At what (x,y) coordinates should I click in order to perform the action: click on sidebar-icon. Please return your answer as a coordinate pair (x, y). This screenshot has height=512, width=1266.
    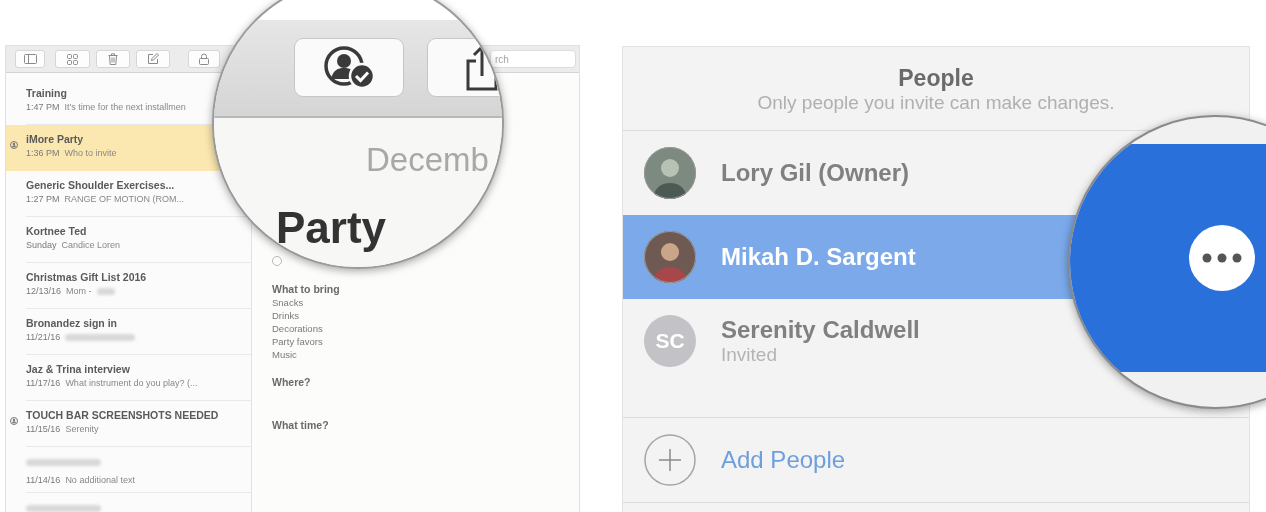
    Looking at the image, I should click on (30, 59).